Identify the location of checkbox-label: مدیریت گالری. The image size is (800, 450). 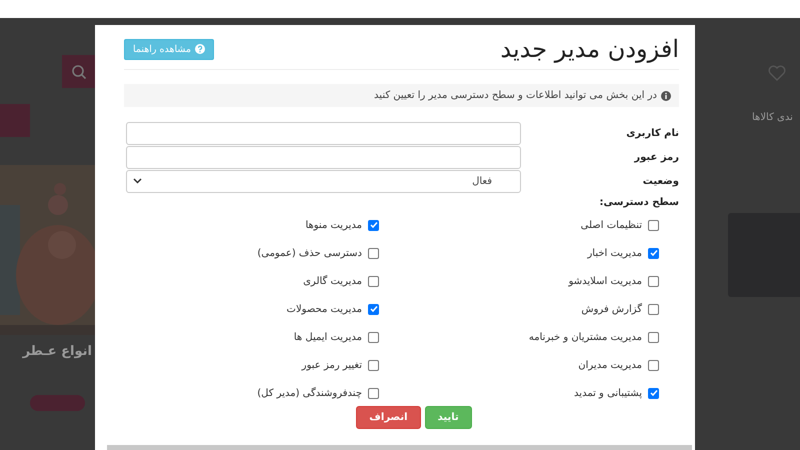
(332, 281).